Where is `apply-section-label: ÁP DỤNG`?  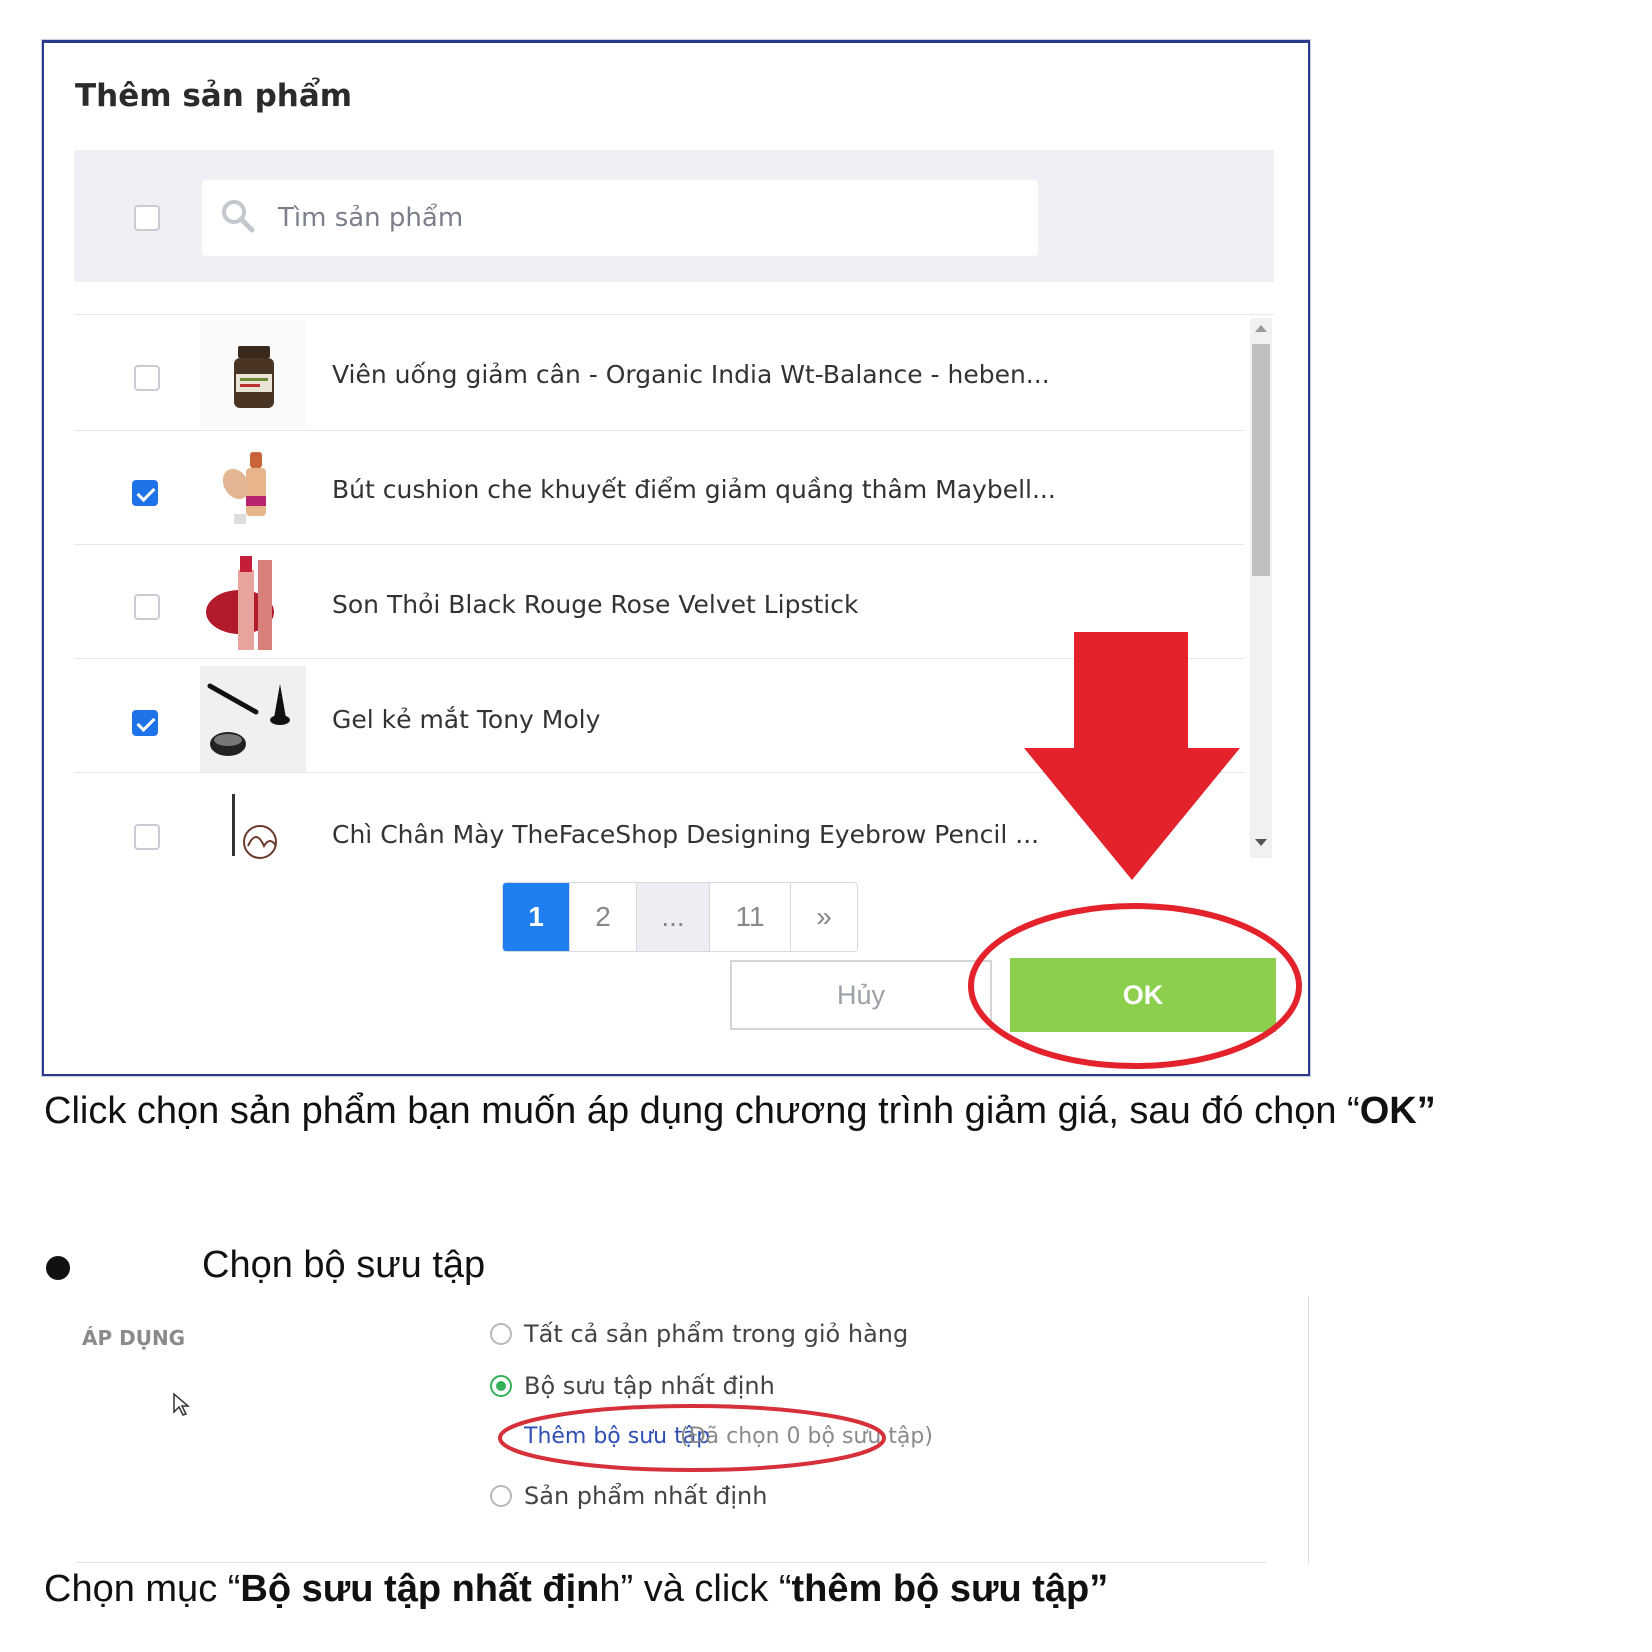 apply-section-label: ÁP DỤNG is located at coordinates (134, 1338).